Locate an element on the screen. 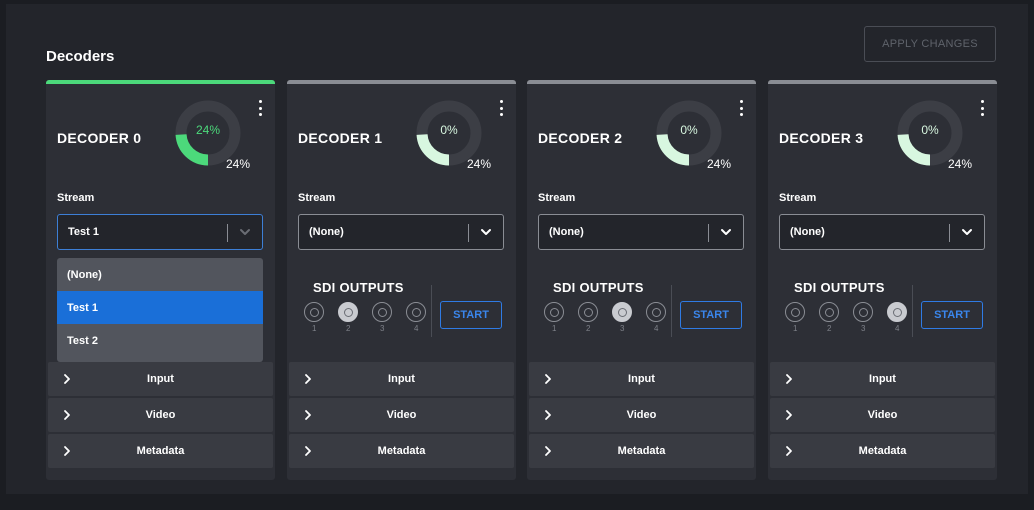 Image resolution: width=1034 pixels, height=510 pixels. decoder-title: DECODER 2 is located at coordinates (580, 138).